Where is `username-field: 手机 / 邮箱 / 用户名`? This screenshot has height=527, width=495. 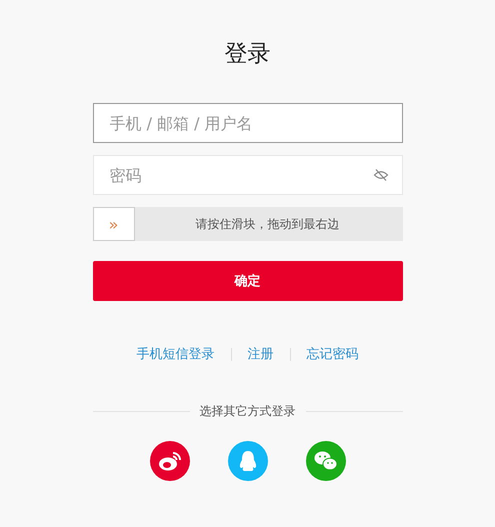 username-field: 手机 / 邮箱 / 用户名 is located at coordinates (247, 123).